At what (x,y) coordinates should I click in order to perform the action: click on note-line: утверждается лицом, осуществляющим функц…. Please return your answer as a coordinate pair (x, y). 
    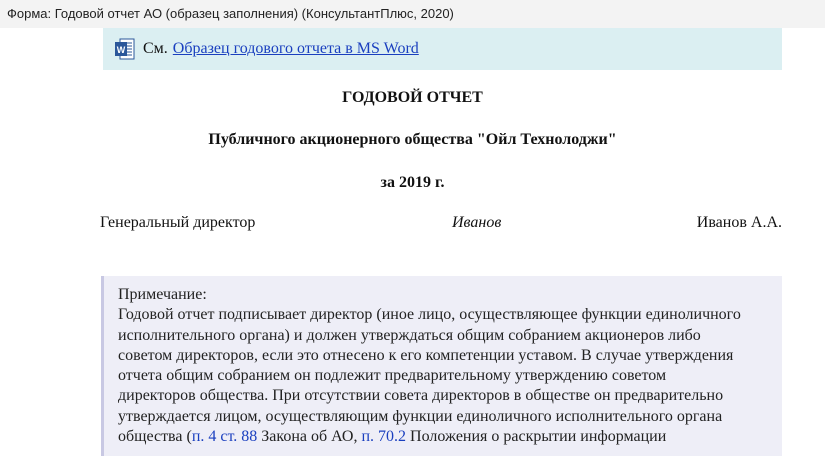
    Looking at the image, I should click on (420, 416).